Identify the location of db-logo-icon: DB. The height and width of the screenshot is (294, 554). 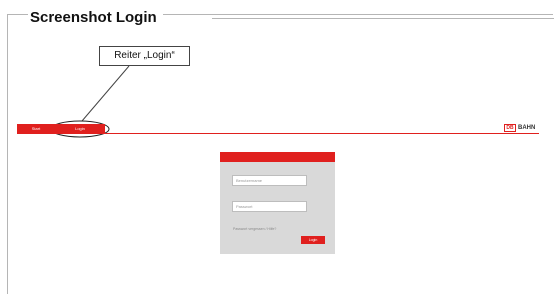
(510, 127).